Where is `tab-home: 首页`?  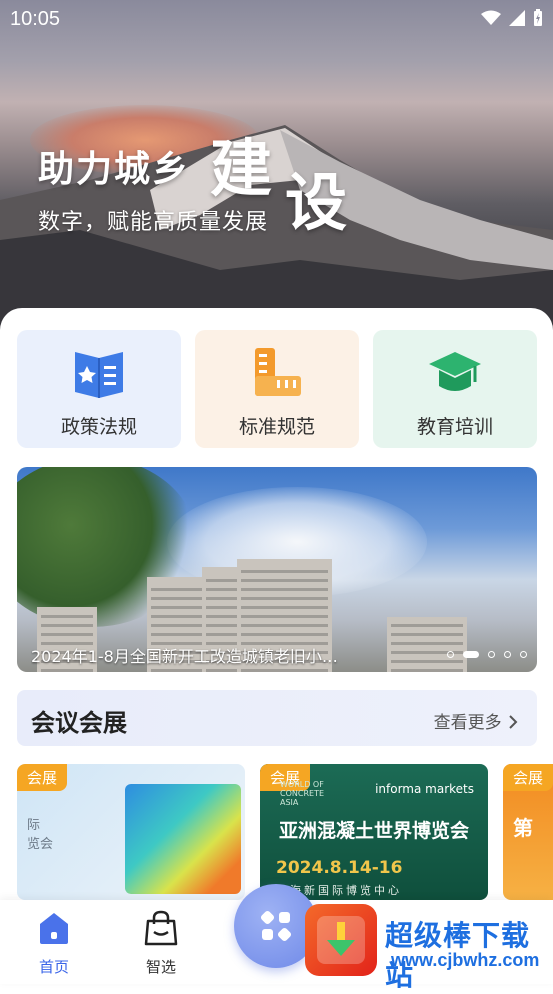
tab-home: 首页 is located at coordinates (54, 942).